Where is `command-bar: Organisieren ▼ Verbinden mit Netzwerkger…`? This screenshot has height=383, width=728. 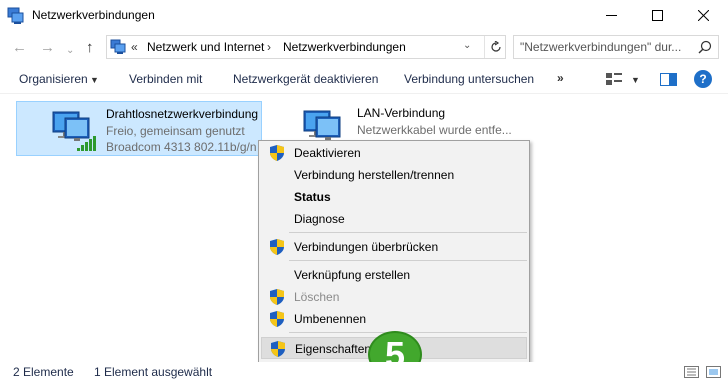
command-bar: Organisieren ▼ Verbinden mit Netzwerkger… is located at coordinates (364, 79).